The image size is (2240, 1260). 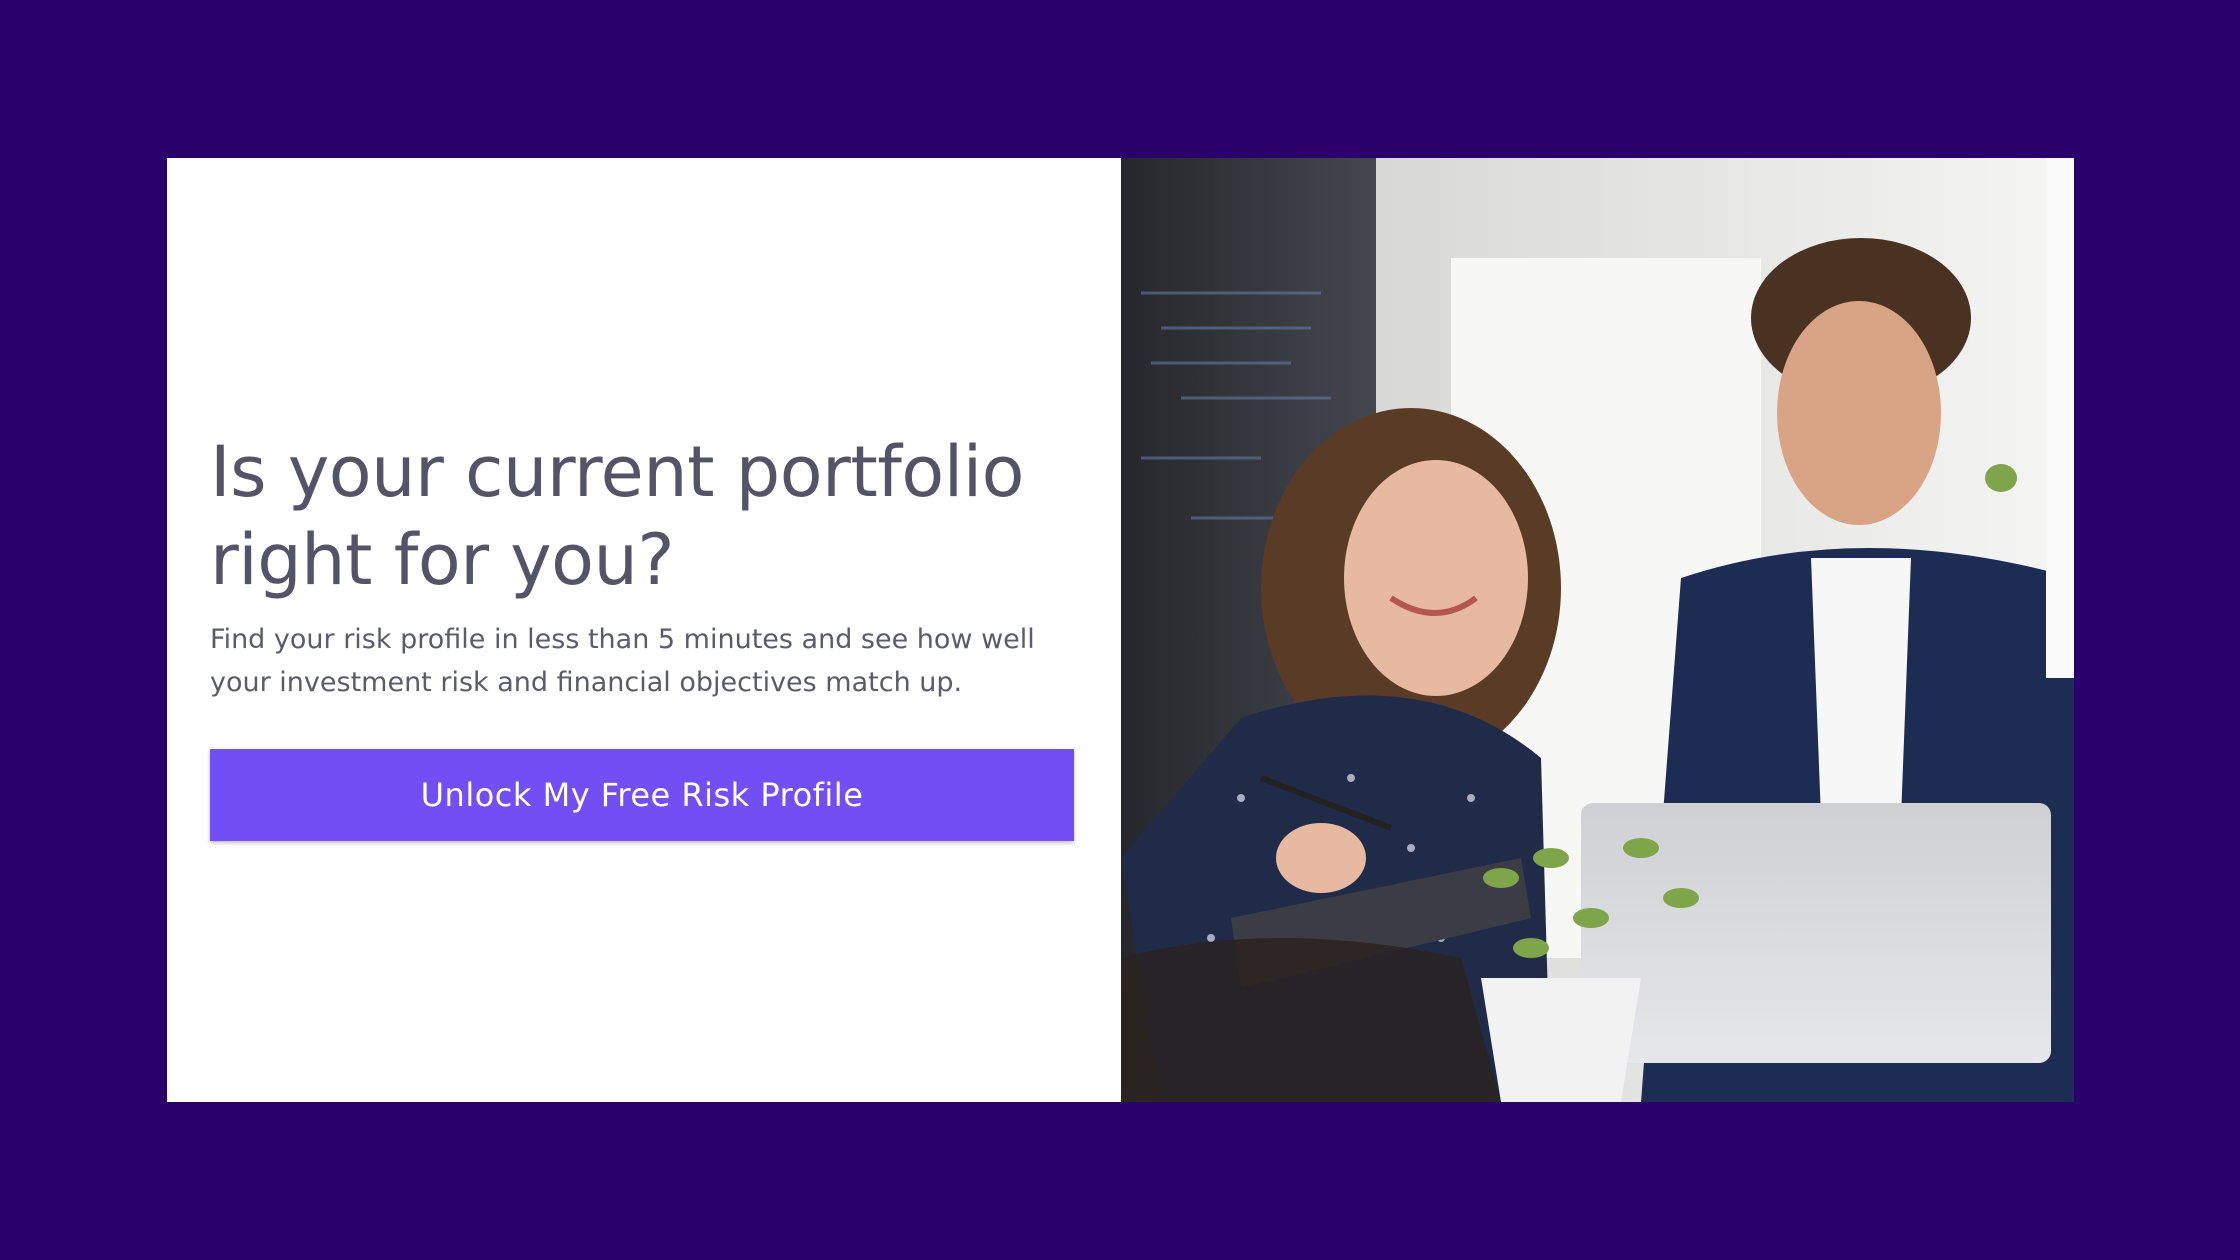 What do you see at coordinates (642, 795) in the screenshot?
I see `unlock-risk-profile-button: Unlock My Free Risk Profile` at bounding box center [642, 795].